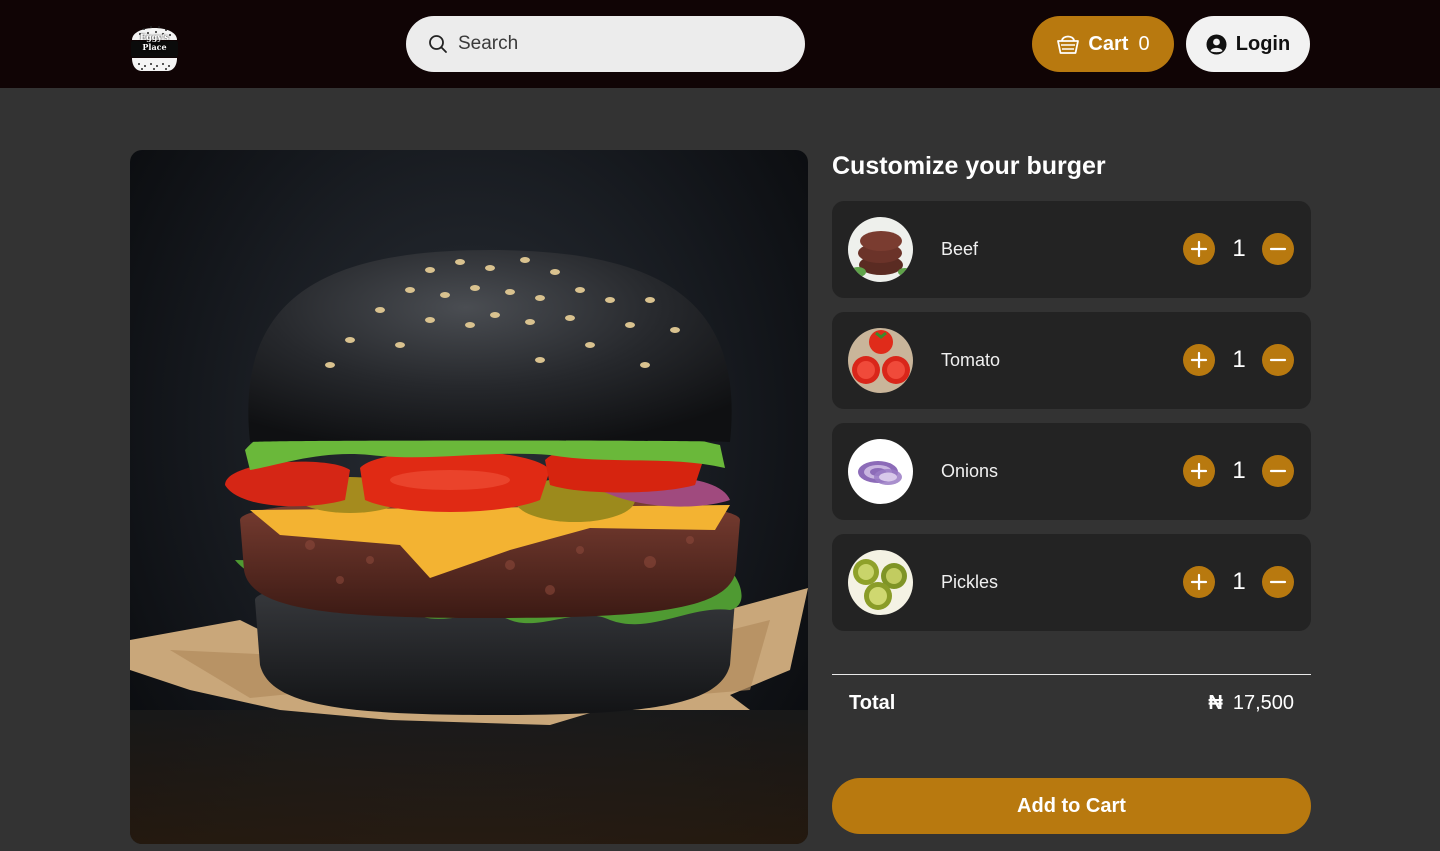  I want to click on onions-quantity: 1, so click(1239, 470).